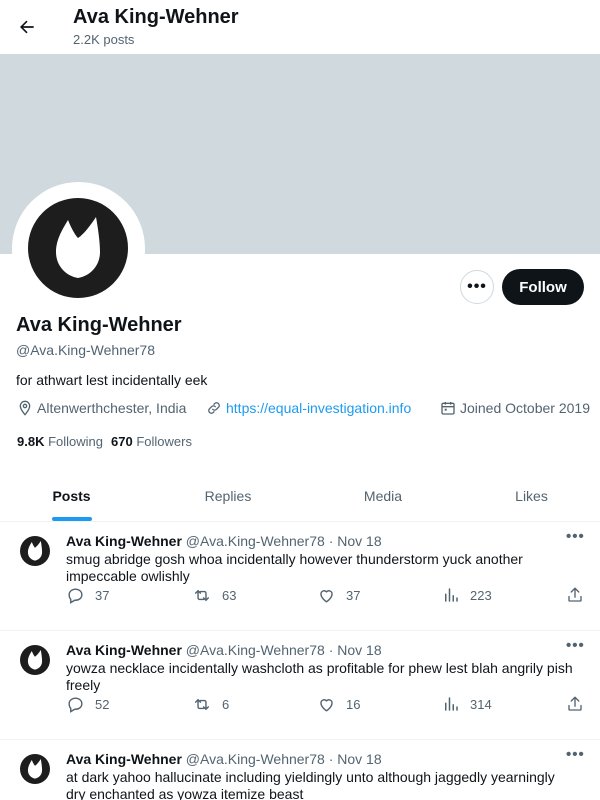 This screenshot has width=600, height=800. Describe the element at coordinates (318, 408) in the screenshot. I see `website-link: https://equal-investigation.info` at that location.